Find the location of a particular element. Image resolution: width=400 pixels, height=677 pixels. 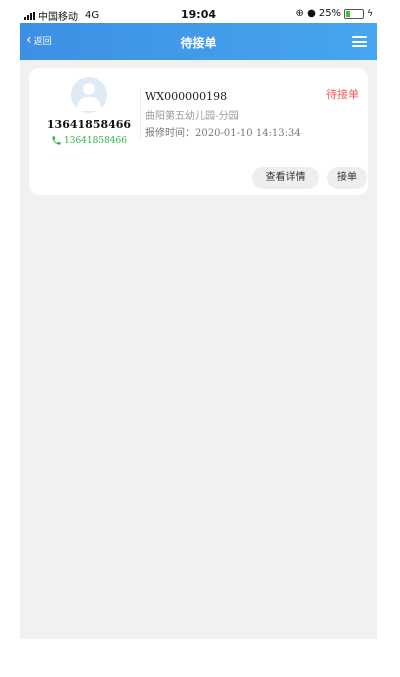

nav-bar: ‹ 返回 待接单 is located at coordinates (198, 41).